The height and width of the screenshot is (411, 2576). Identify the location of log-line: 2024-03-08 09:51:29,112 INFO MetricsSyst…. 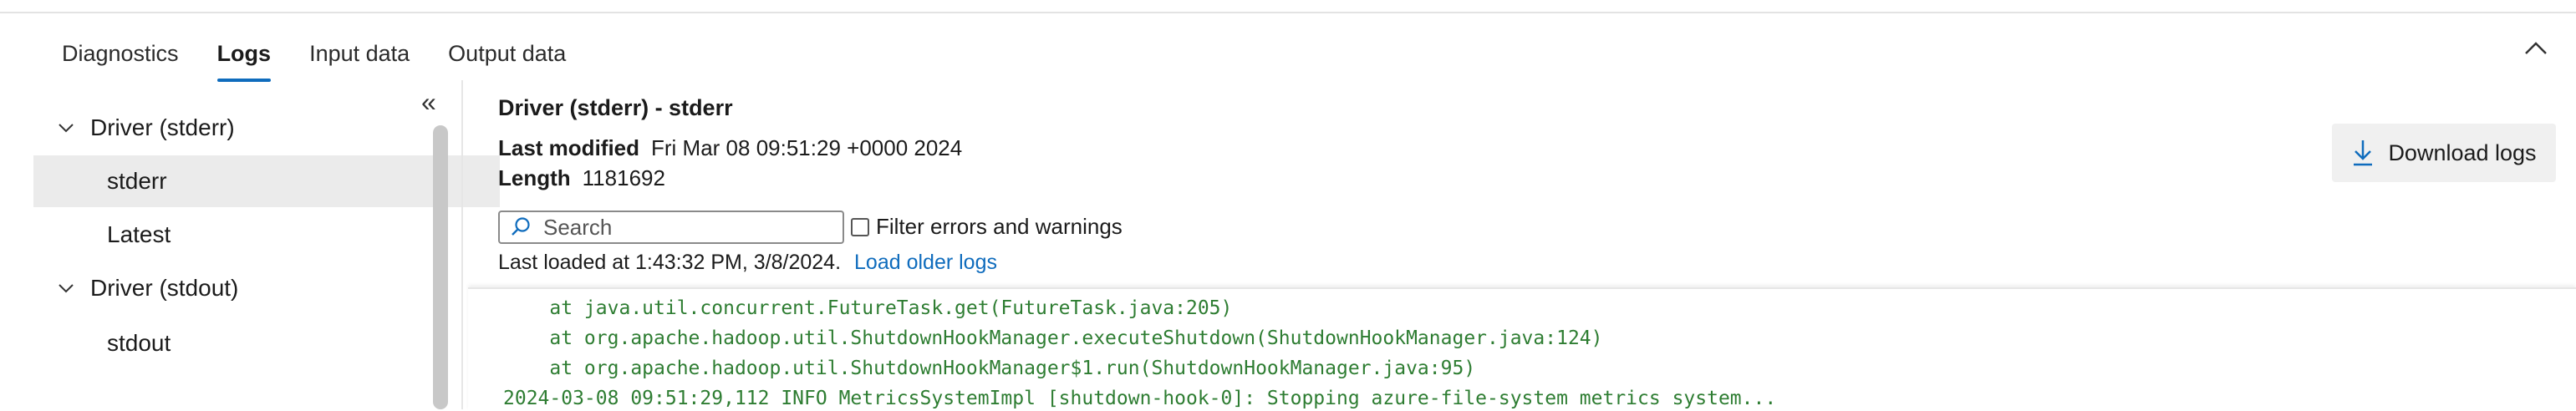
(1140, 398).